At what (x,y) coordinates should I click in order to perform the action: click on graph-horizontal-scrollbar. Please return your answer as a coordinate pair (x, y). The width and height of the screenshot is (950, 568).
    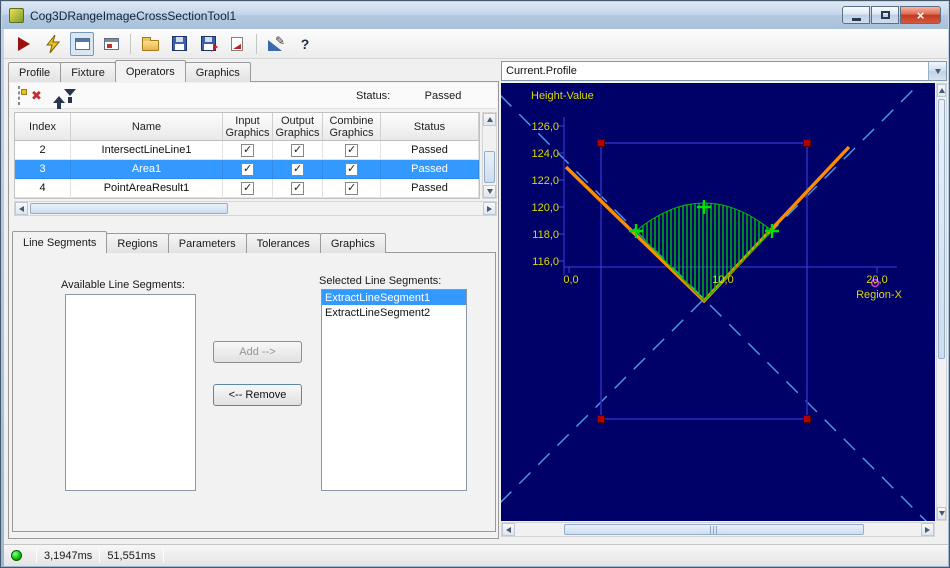
    Looking at the image, I should click on (718, 529).